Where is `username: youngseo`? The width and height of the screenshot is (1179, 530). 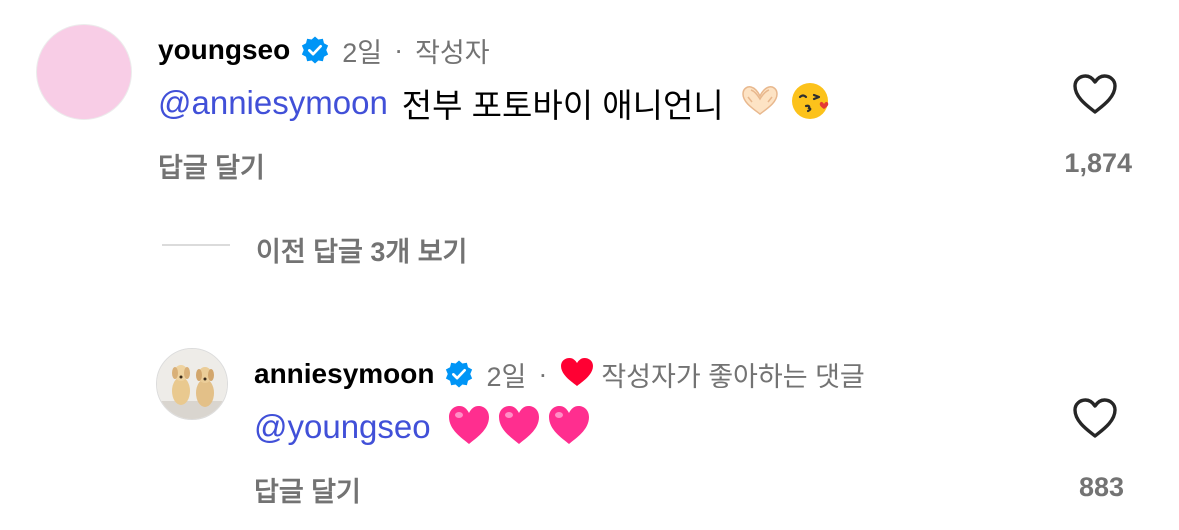 username: youngseo is located at coordinates (224, 50).